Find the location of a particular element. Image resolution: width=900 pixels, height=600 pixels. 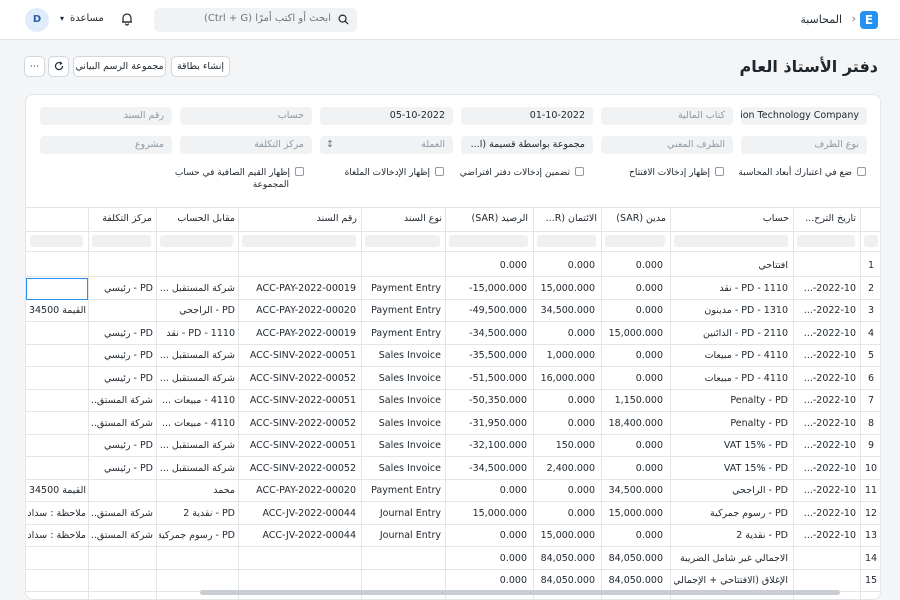

horizontal-scrollbar is located at coordinates (520, 592).